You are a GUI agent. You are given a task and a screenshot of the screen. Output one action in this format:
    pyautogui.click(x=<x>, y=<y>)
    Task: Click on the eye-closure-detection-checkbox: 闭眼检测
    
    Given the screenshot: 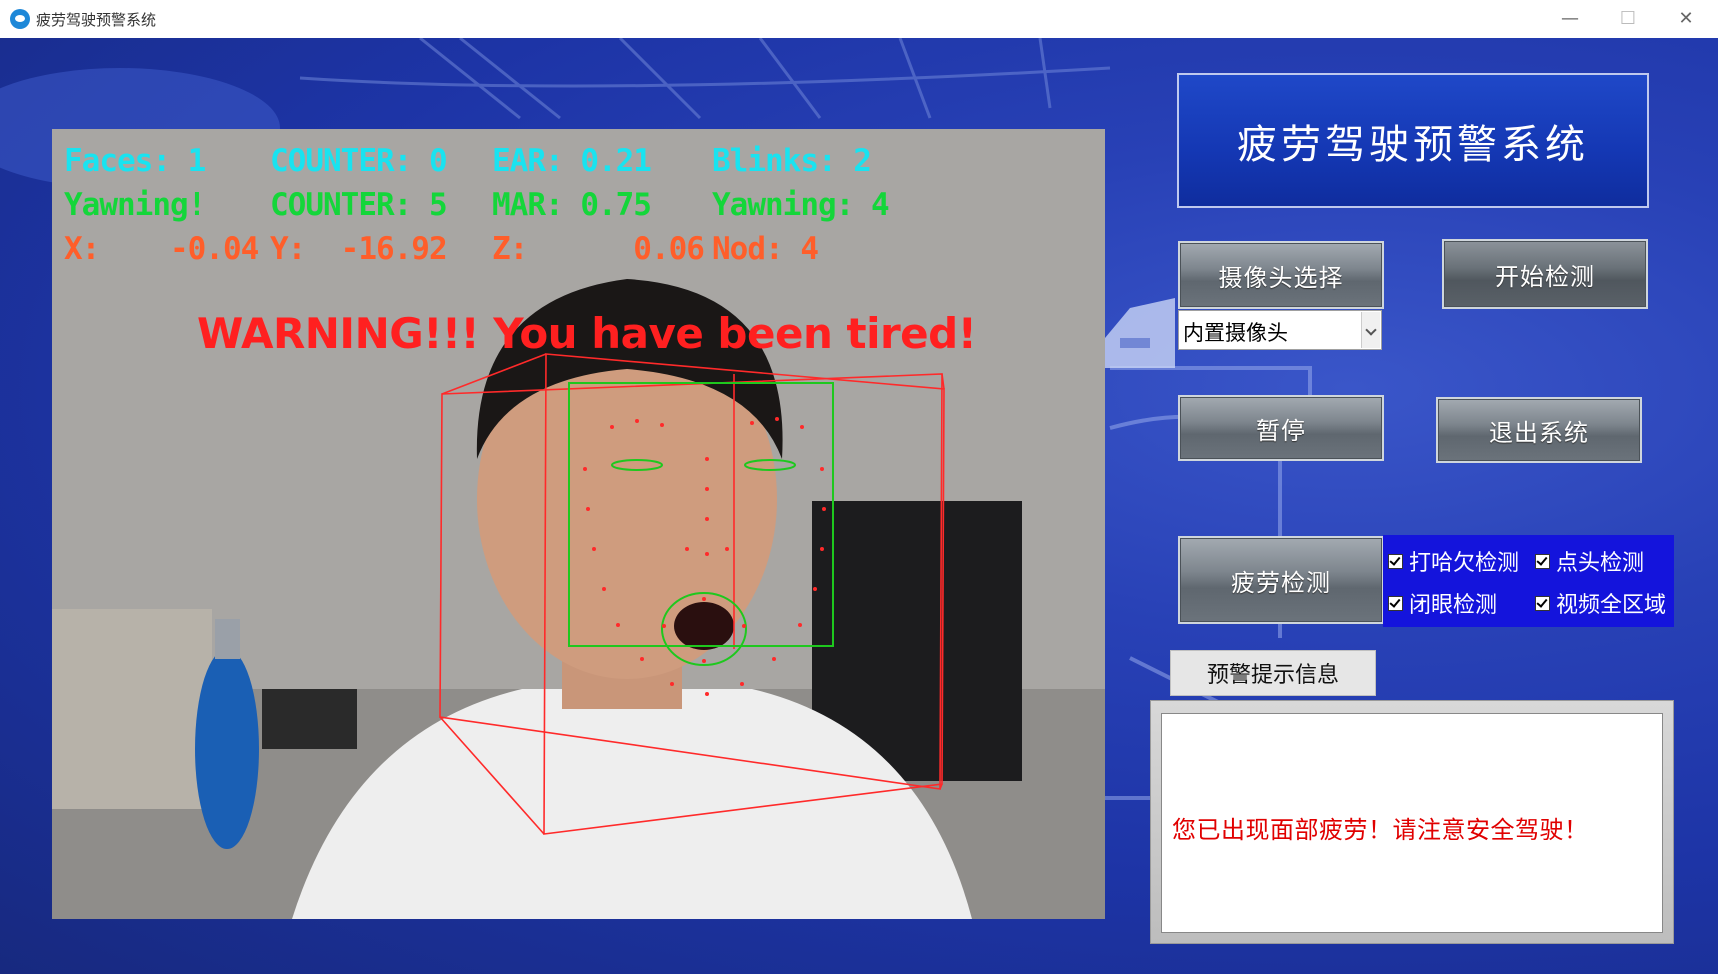 What is the action you would take?
    pyautogui.click(x=1442, y=603)
    